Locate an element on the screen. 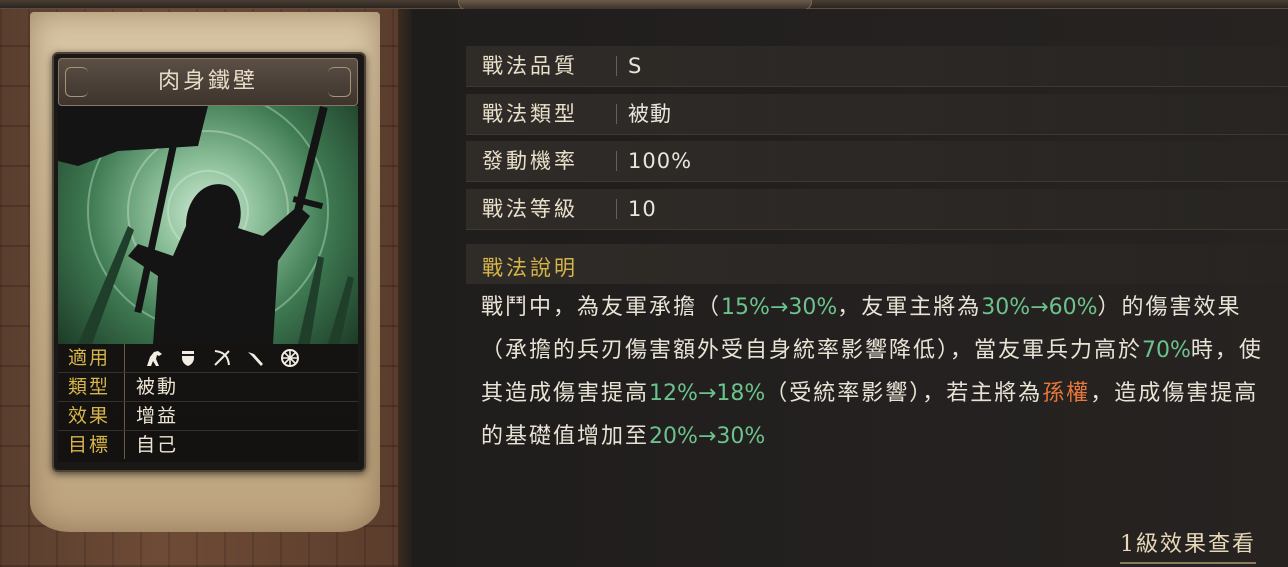  stat-value: 100% is located at coordinates (660, 161).